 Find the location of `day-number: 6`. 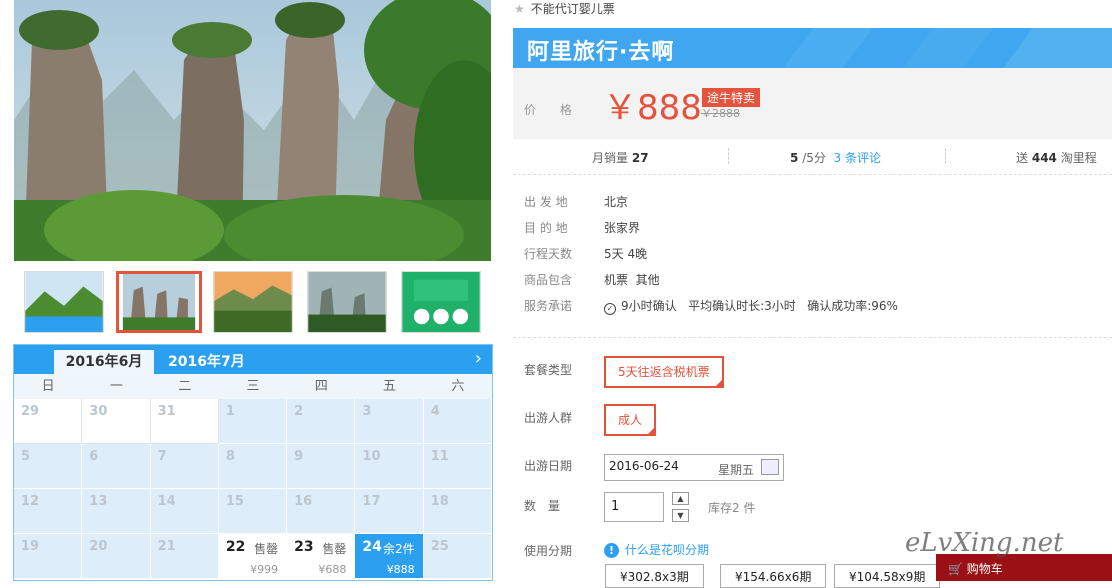

day-number: 6 is located at coordinates (94, 456).